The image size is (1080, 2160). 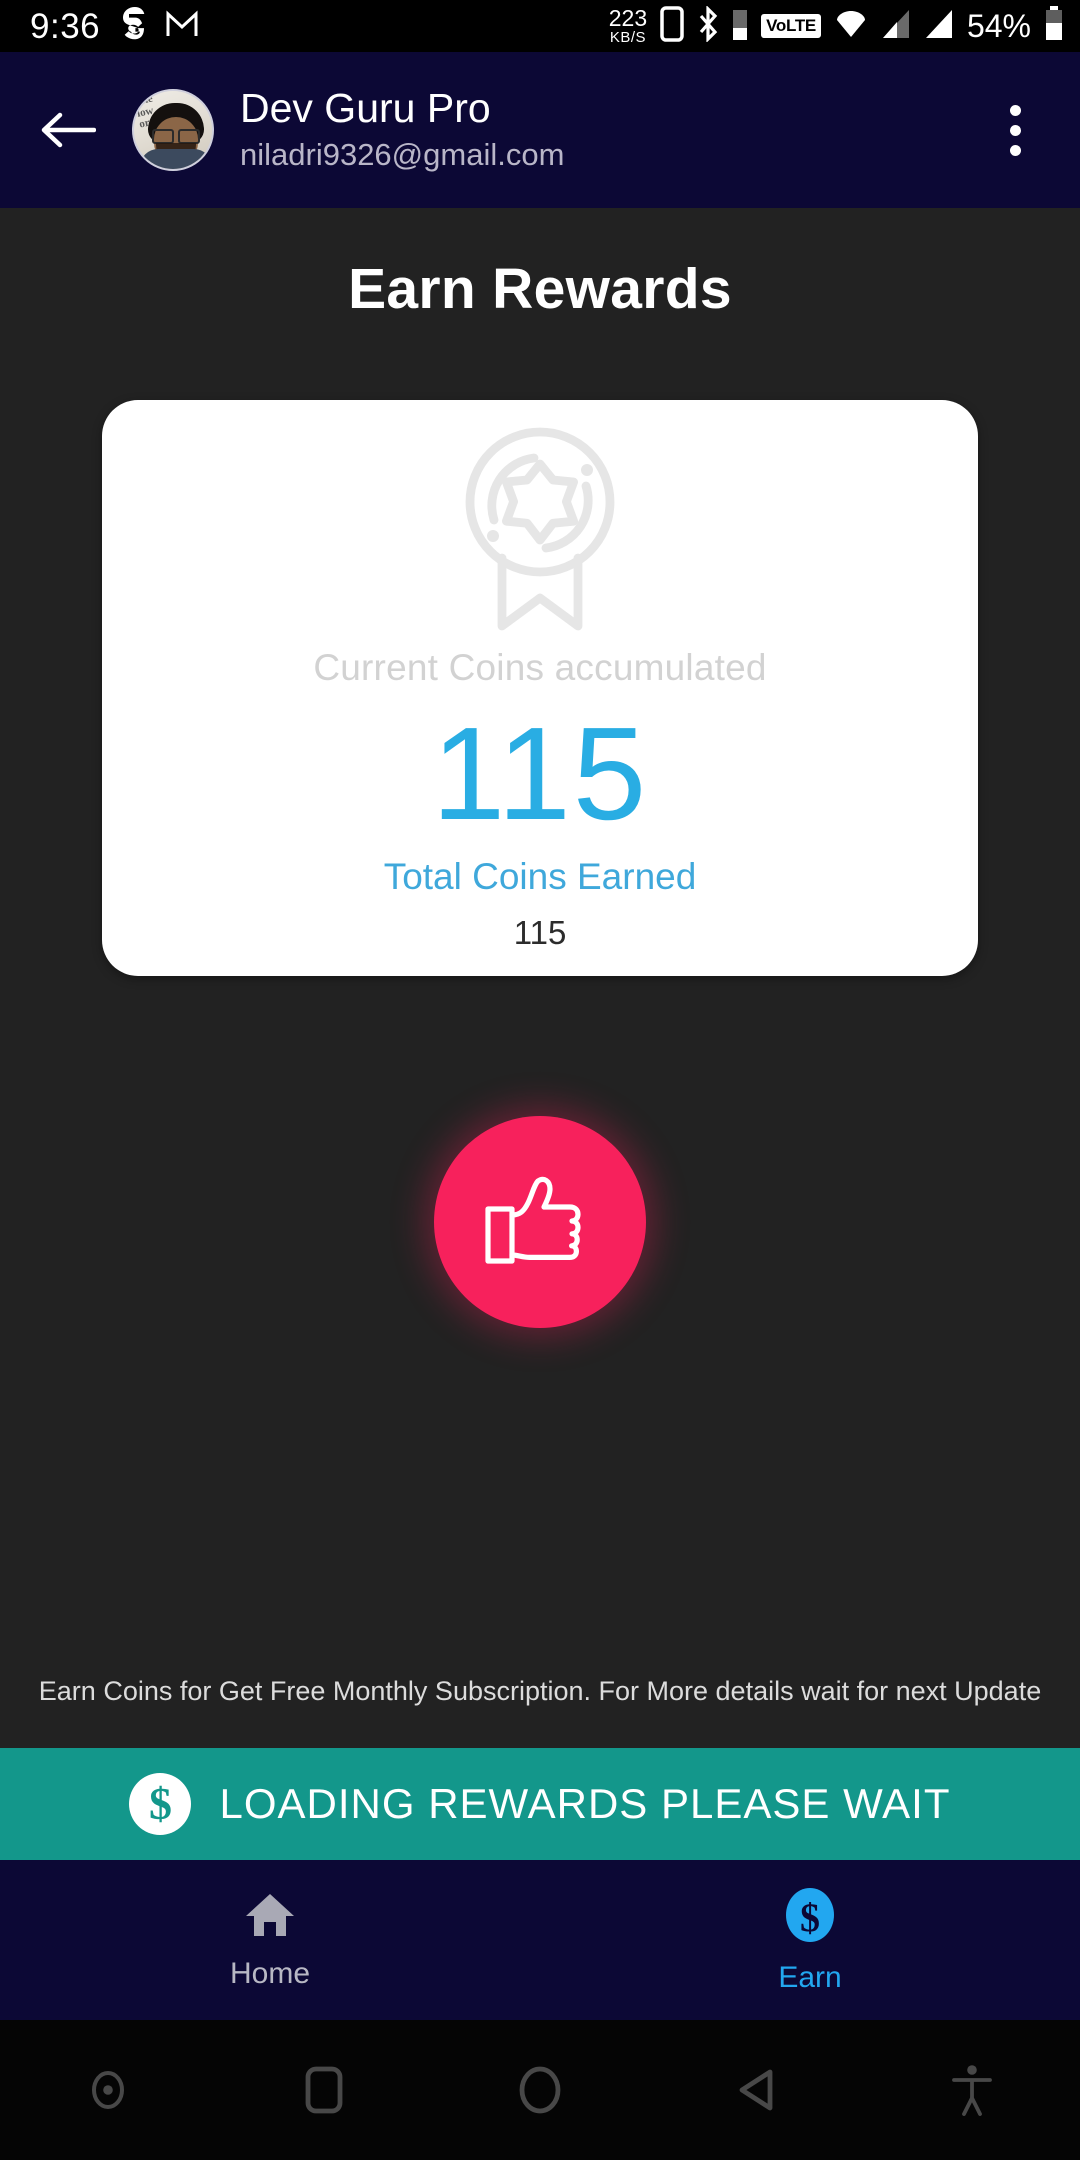 I want to click on loading-rewards-banner: $ LOADING REWARDS PLEASE WAIT, so click(x=540, y=1804).